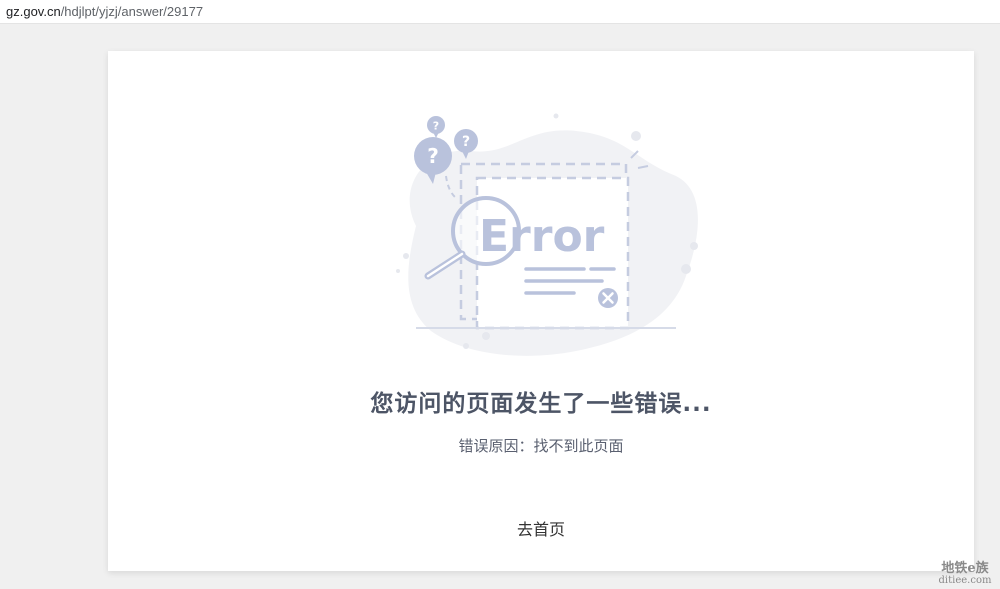  Describe the element at coordinates (608, 298) in the screenshot. I see `close-circle-icon` at that location.